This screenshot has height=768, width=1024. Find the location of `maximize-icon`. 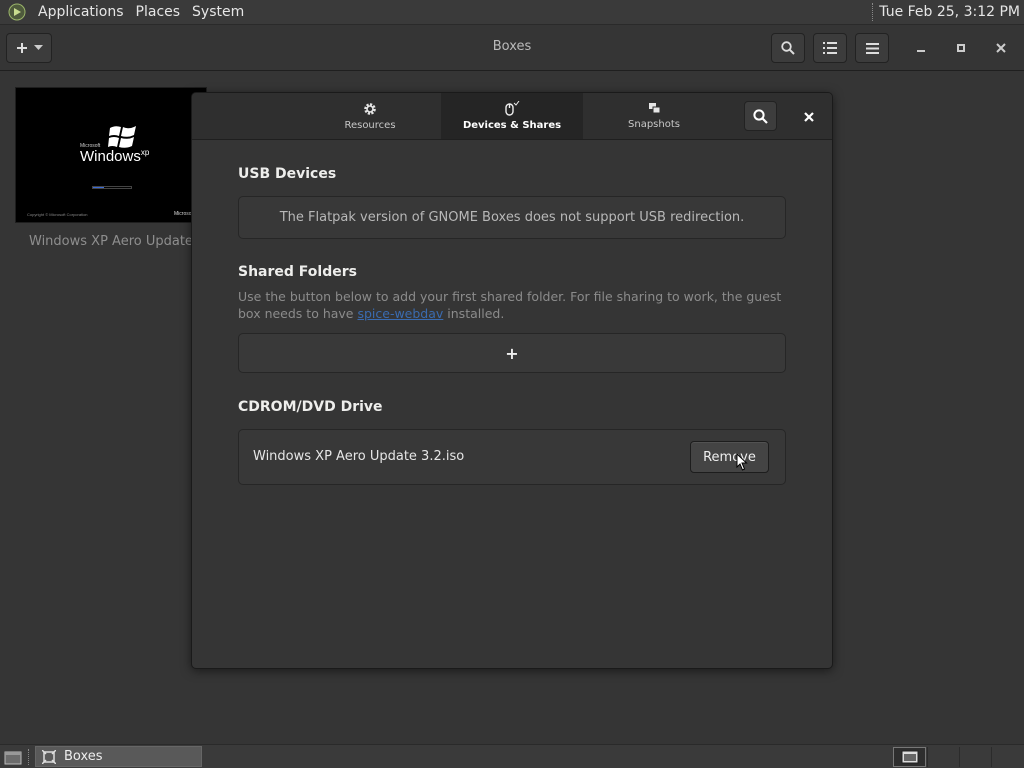

maximize-icon is located at coordinates (961, 48).